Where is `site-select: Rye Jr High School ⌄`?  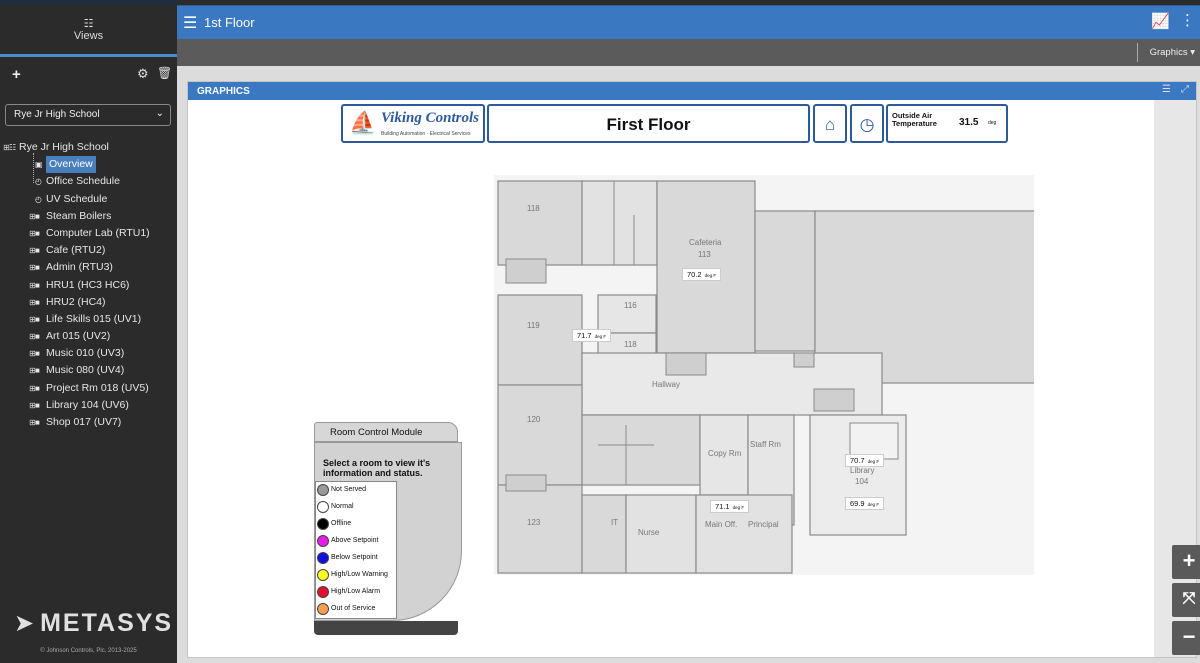
site-select: Rye Jr High School ⌄ is located at coordinates (88, 115).